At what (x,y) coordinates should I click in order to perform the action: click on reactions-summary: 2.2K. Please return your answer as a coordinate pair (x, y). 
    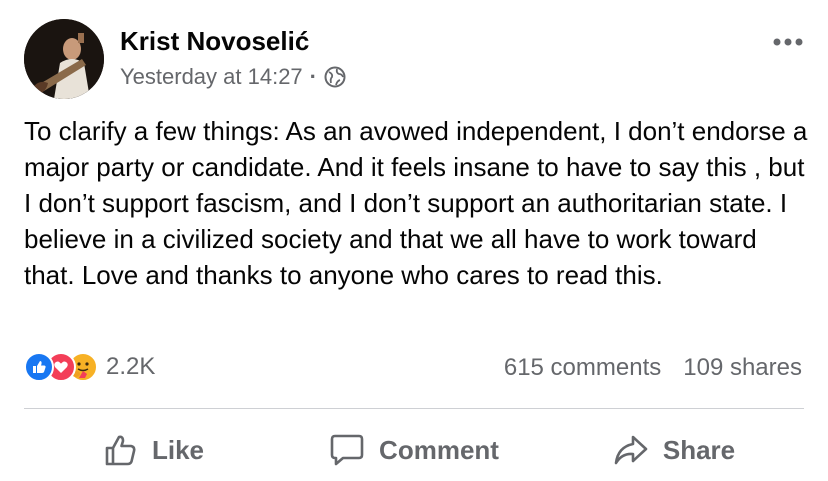
    Looking at the image, I should click on (89, 367).